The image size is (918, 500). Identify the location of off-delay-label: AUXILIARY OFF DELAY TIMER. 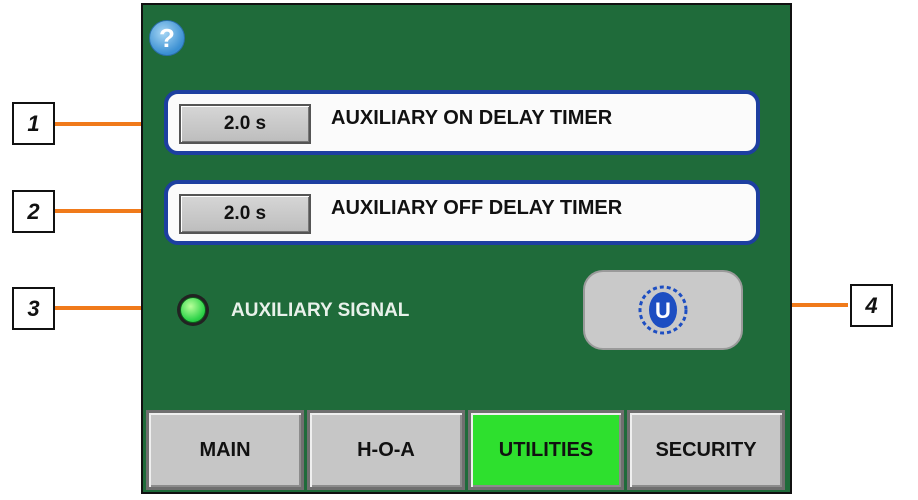
(477, 208).